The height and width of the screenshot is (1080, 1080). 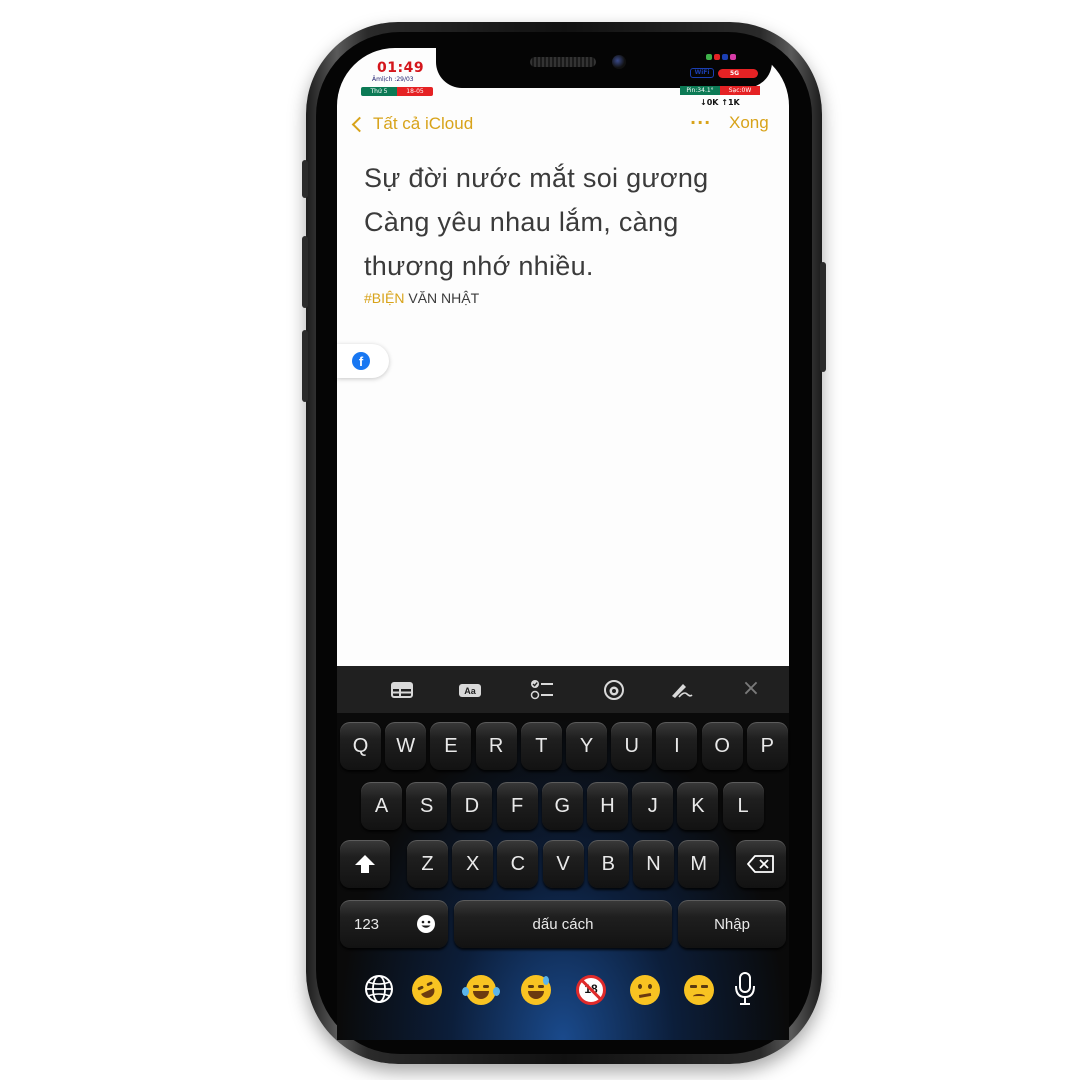 What do you see at coordinates (360, 746) in the screenshot?
I see `key-q: Q` at bounding box center [360, 746].